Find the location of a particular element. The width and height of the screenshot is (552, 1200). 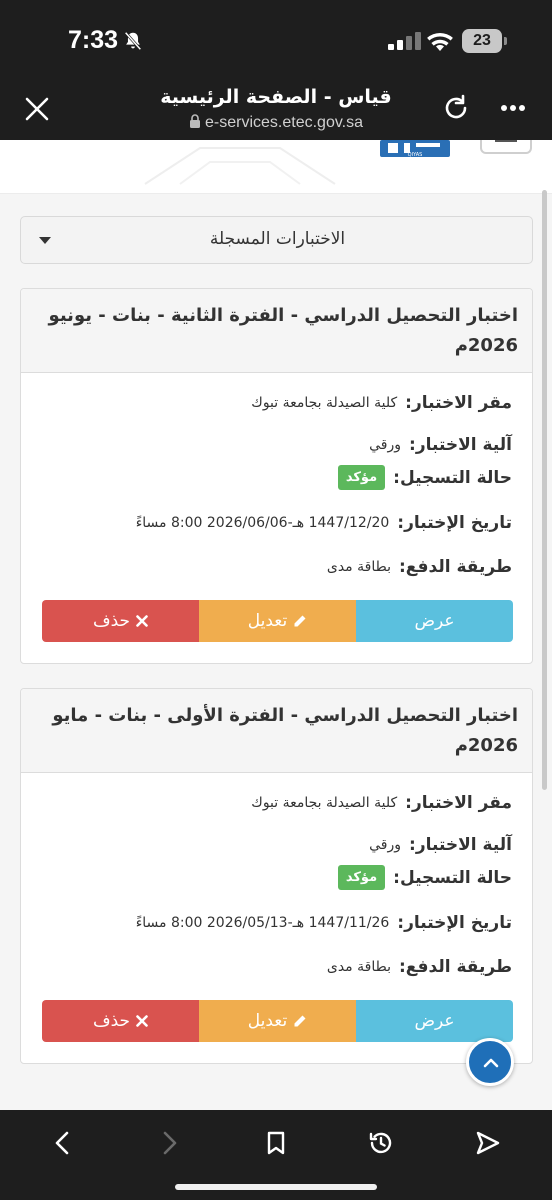

header-decoration is located at coordinates (240, 166).